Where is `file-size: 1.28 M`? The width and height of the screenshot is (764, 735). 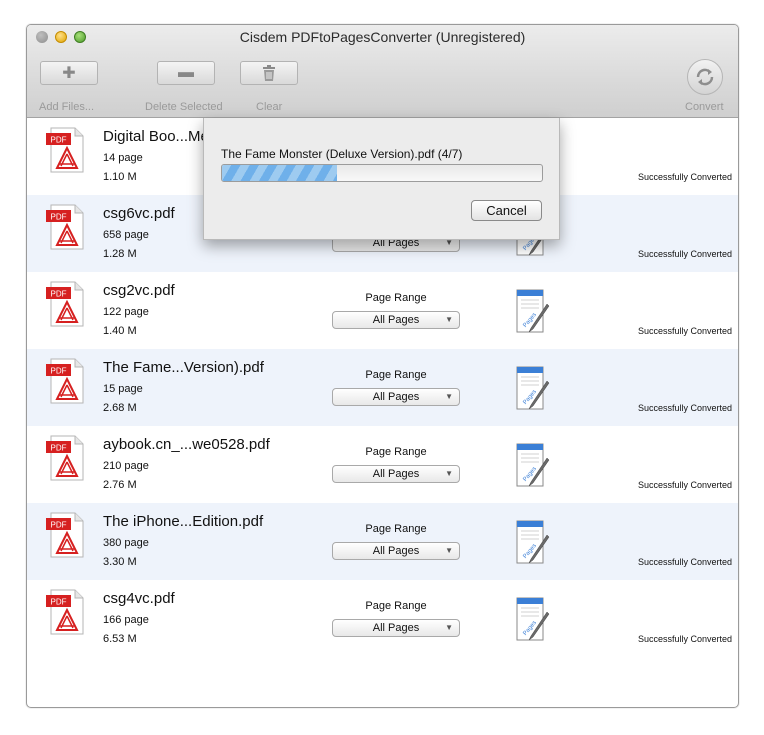
file-size: 1.28 M is located at coordinates (120, 254).